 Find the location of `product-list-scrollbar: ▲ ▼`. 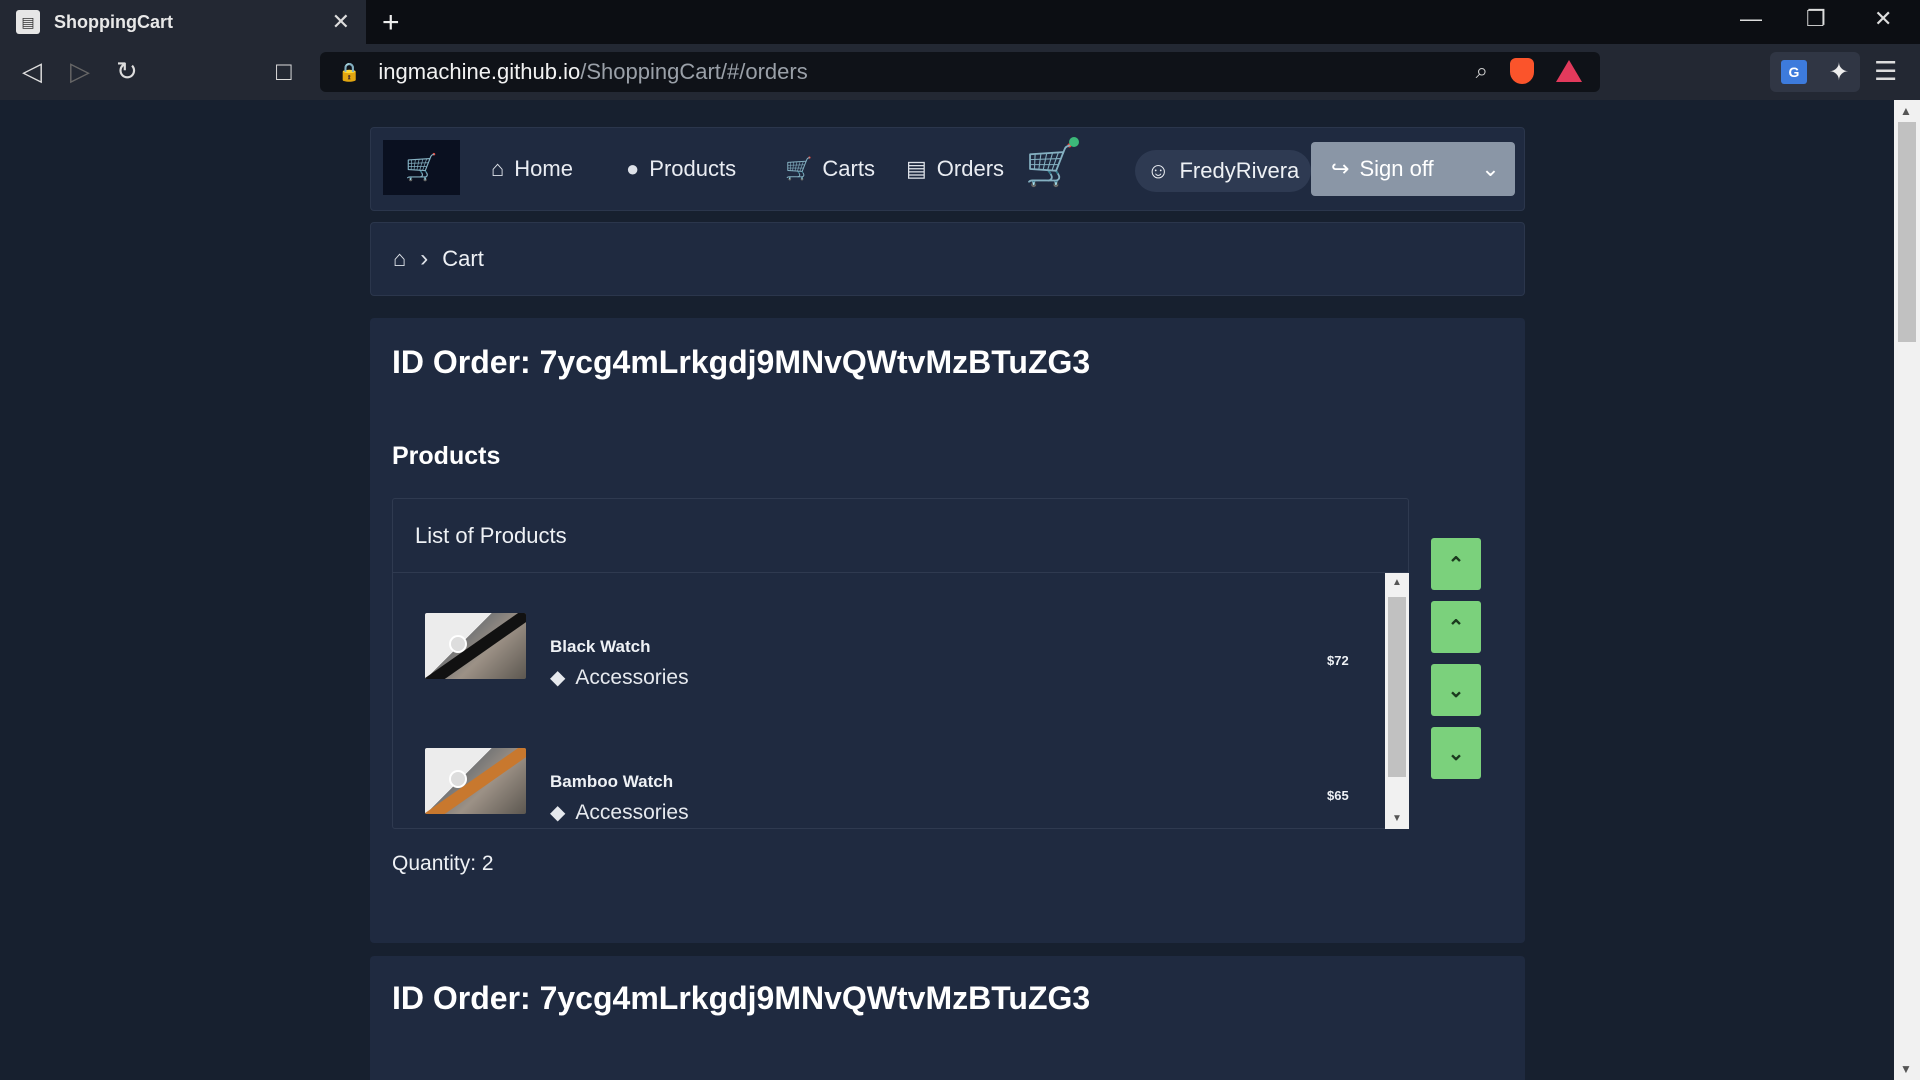

product-list-scrollbar: ▲ ▼ is located at coordinates (1397, 701).